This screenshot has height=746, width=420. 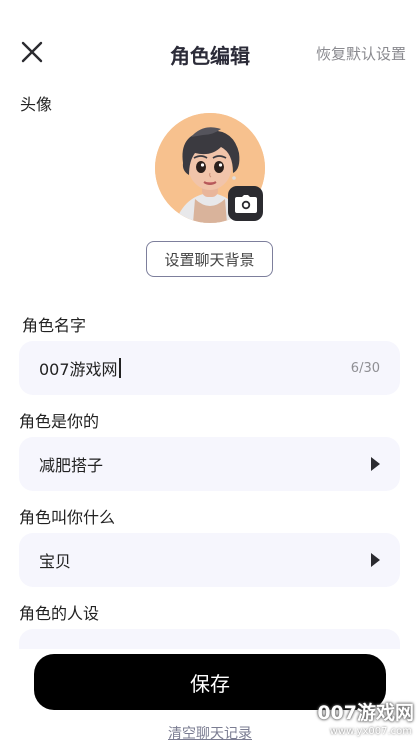 I want to click on nickname-label: 角色叫你什么, so click(x=67, y=517).